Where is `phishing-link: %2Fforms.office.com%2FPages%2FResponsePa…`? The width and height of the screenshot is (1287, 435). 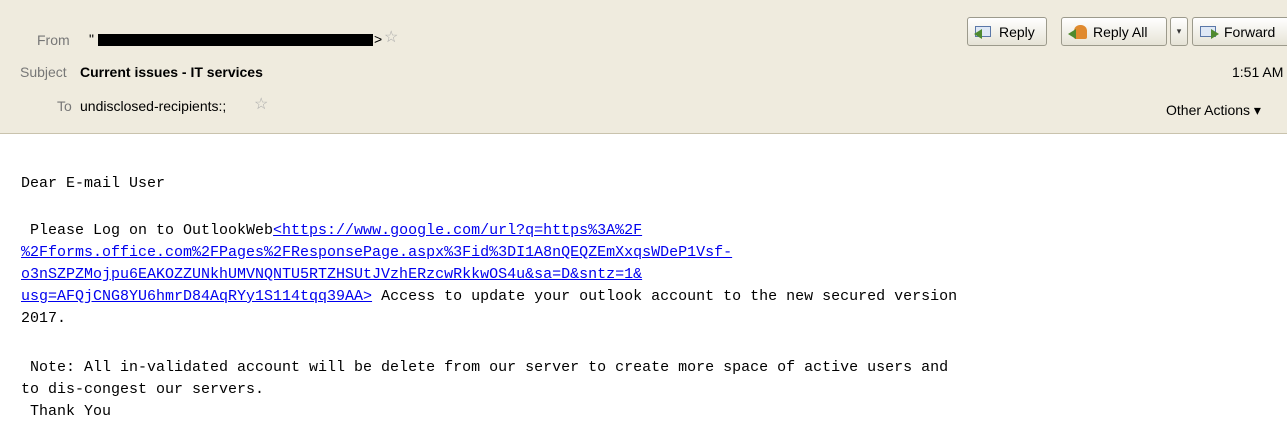 phishing-link: %2Fforms.office.com%2FPages%2FResponsePa… is located at coordinates (376, 252).